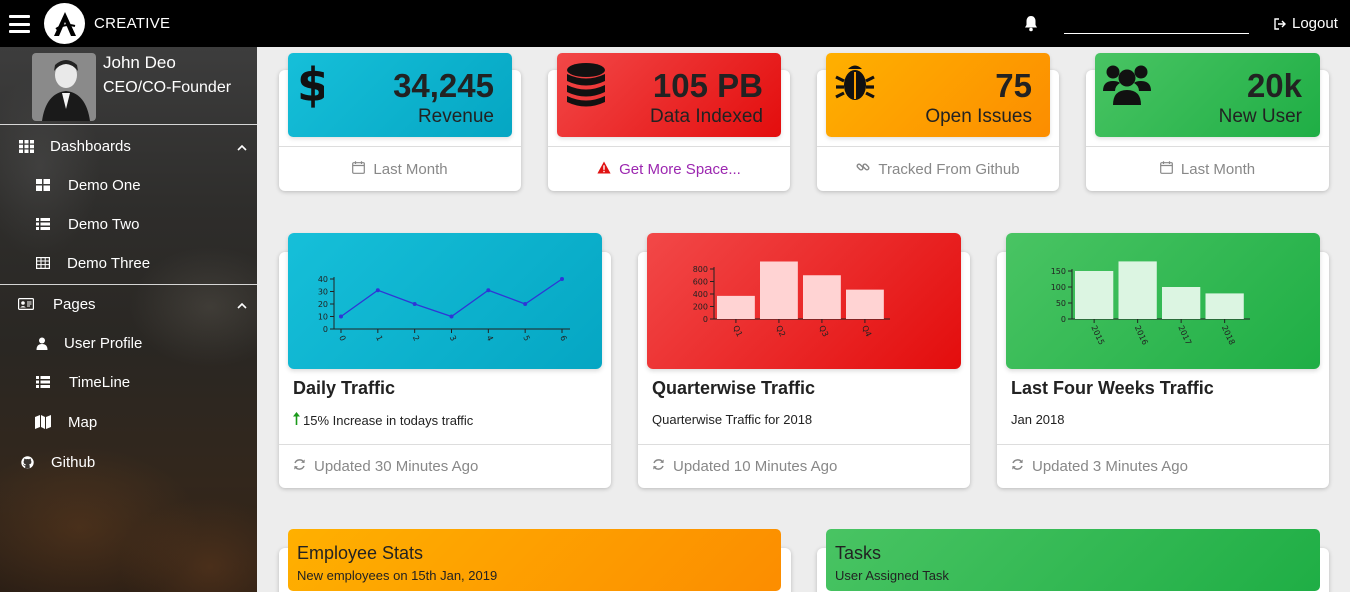 The width and height of the screenshot is (1350, 592). I want to click on stat-footer-text: Last Month, so click(410, 169).